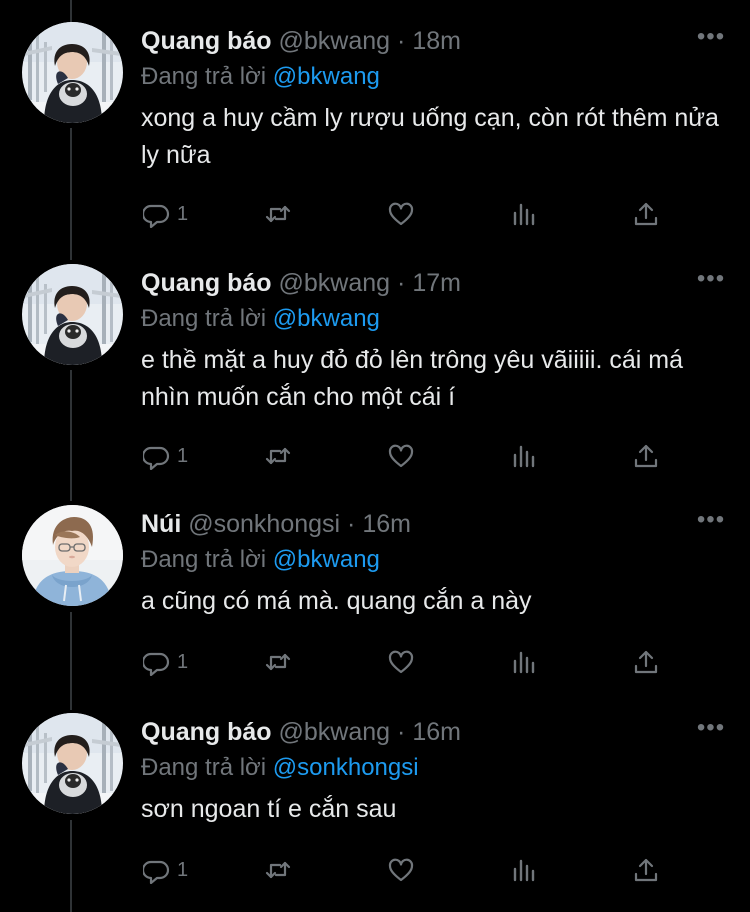 This screenshot has height=912, width=750. I want to click on replying-to: Đang trả lời @sonkhongsi, so click(434, 768).